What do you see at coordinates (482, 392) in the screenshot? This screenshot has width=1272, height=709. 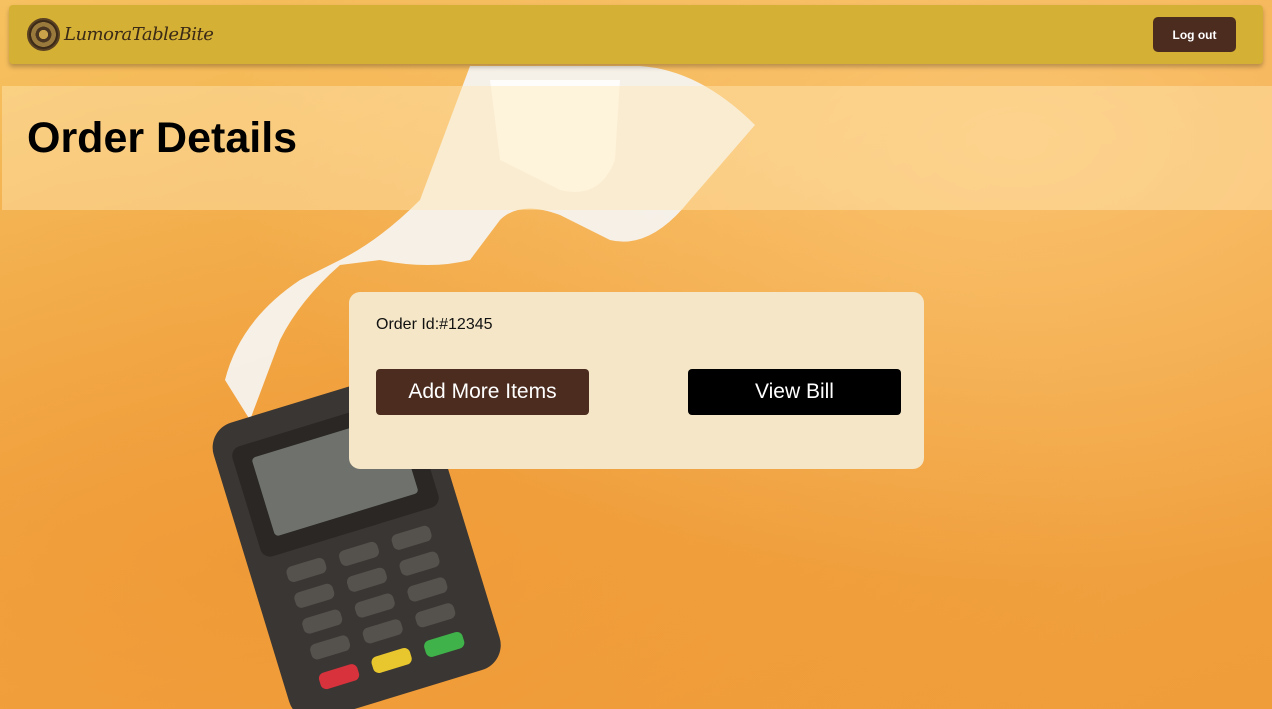 I see `add-more-items-button: Add More Items` at bounding box center [482, 392].